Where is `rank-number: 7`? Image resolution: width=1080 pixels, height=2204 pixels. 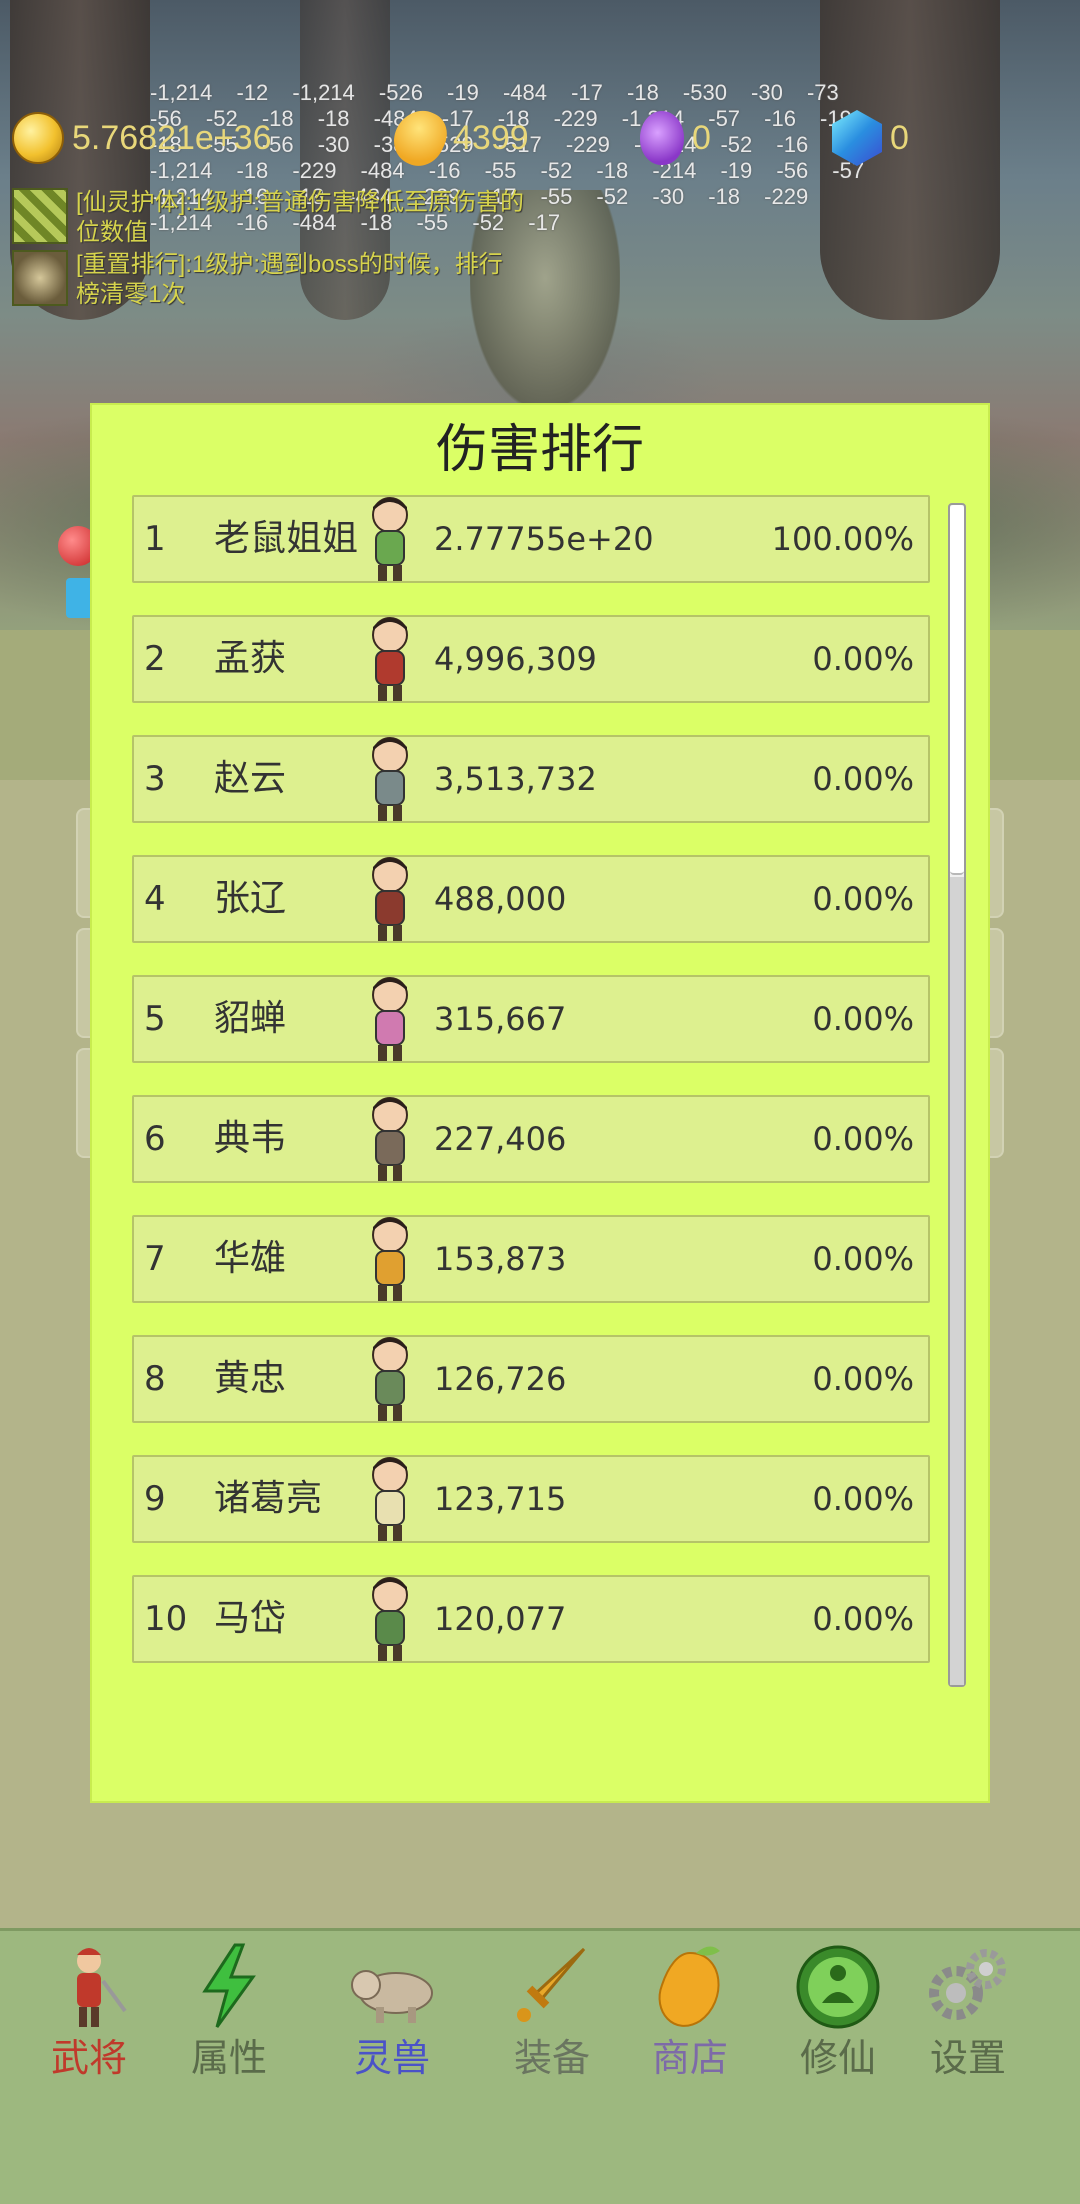
rank-number: 7 is located at coordinates (155, 1259).